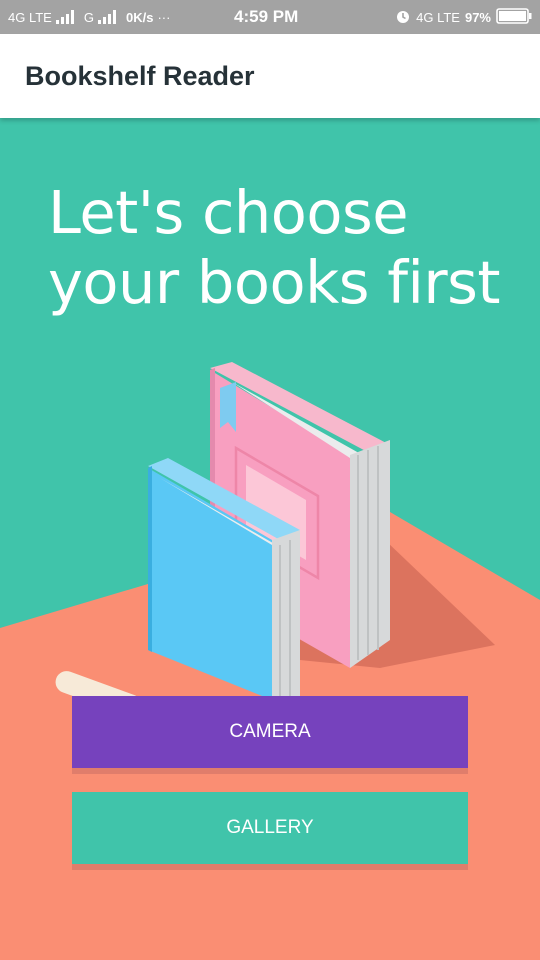 The image size is (540, 960). Describe the element at coordinates (270, 732) in the screenshot. I see `camera-button: CAMERA` at that location.